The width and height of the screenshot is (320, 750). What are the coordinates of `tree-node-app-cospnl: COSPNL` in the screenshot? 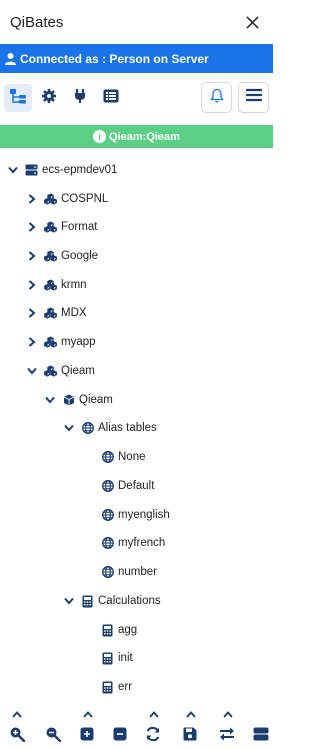 It's located at (67, 199).